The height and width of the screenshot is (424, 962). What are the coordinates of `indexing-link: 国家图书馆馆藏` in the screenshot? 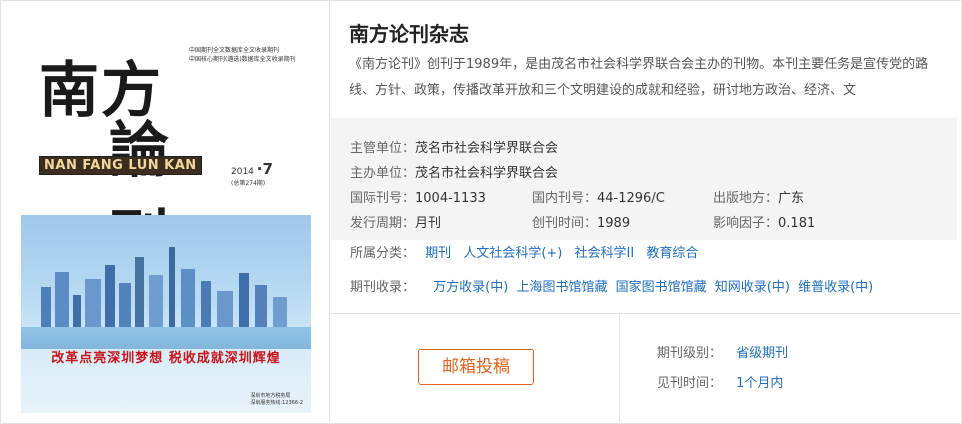 It's located at (661, 287).